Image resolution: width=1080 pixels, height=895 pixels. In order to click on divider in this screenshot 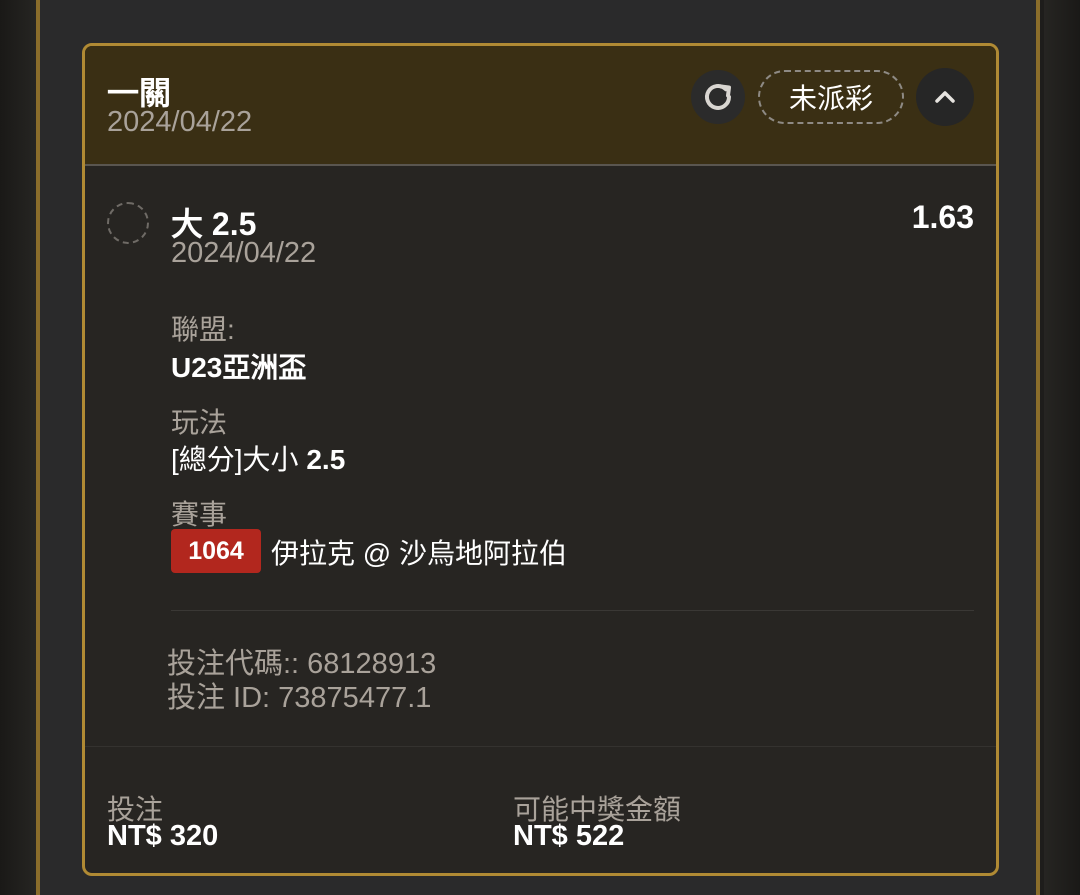, I will do `click(572, 610)`.